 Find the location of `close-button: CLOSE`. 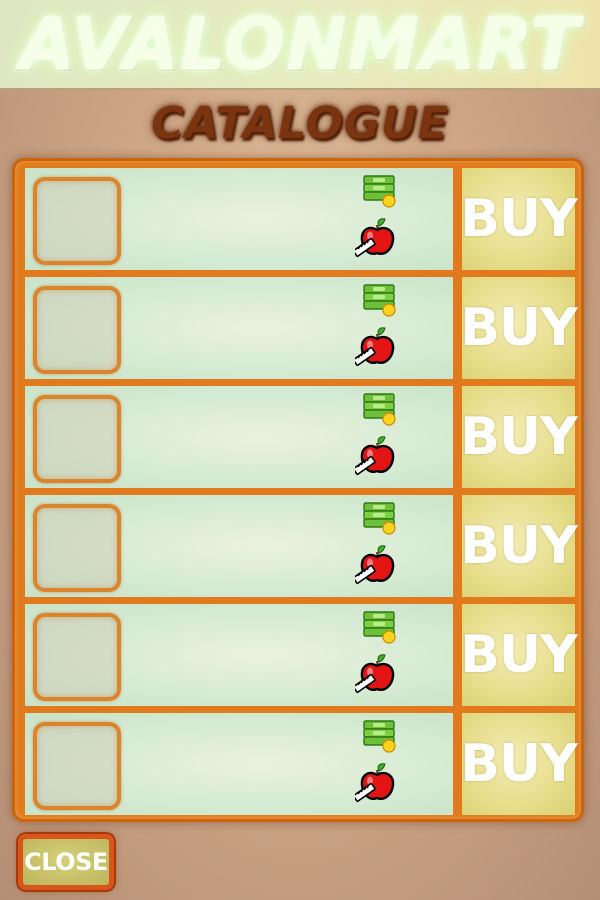

close-button: CLOSE is located at coordinates (66, 862).